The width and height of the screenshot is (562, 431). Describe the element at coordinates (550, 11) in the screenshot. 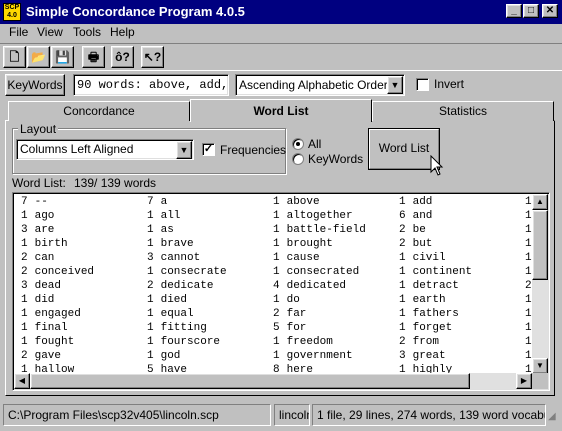

I see `close-button: ✕` at that location.